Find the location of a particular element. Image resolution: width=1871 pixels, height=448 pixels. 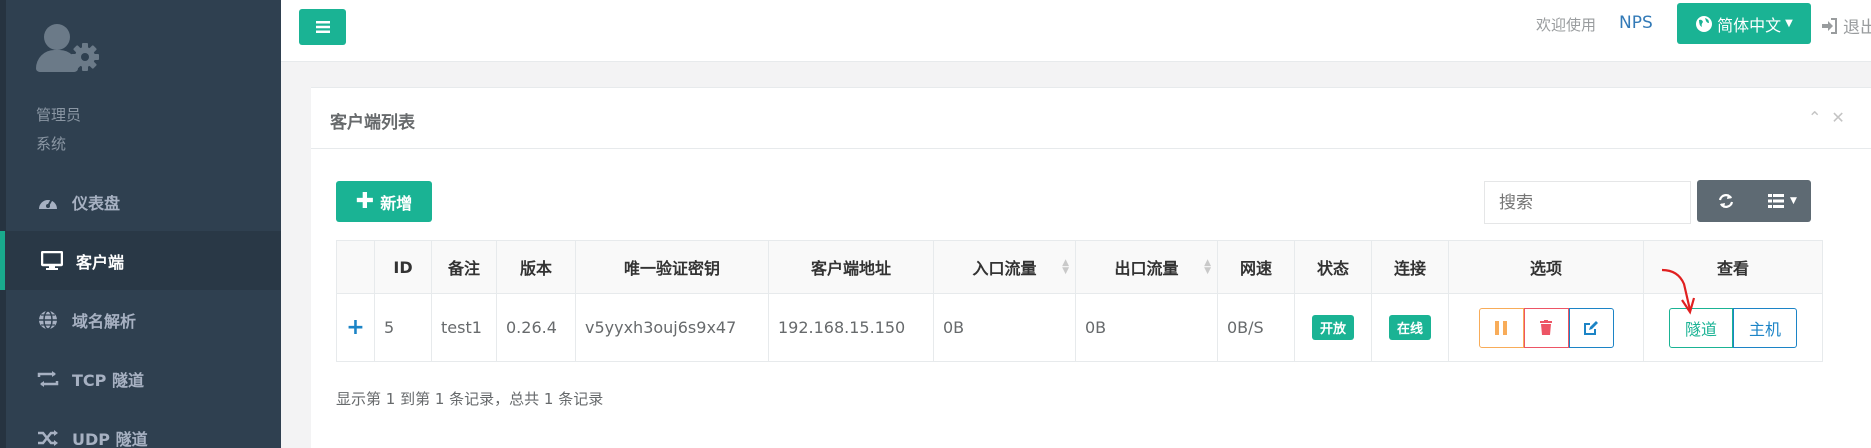

cell-remark: test1 is located at coordinates (464, 327).